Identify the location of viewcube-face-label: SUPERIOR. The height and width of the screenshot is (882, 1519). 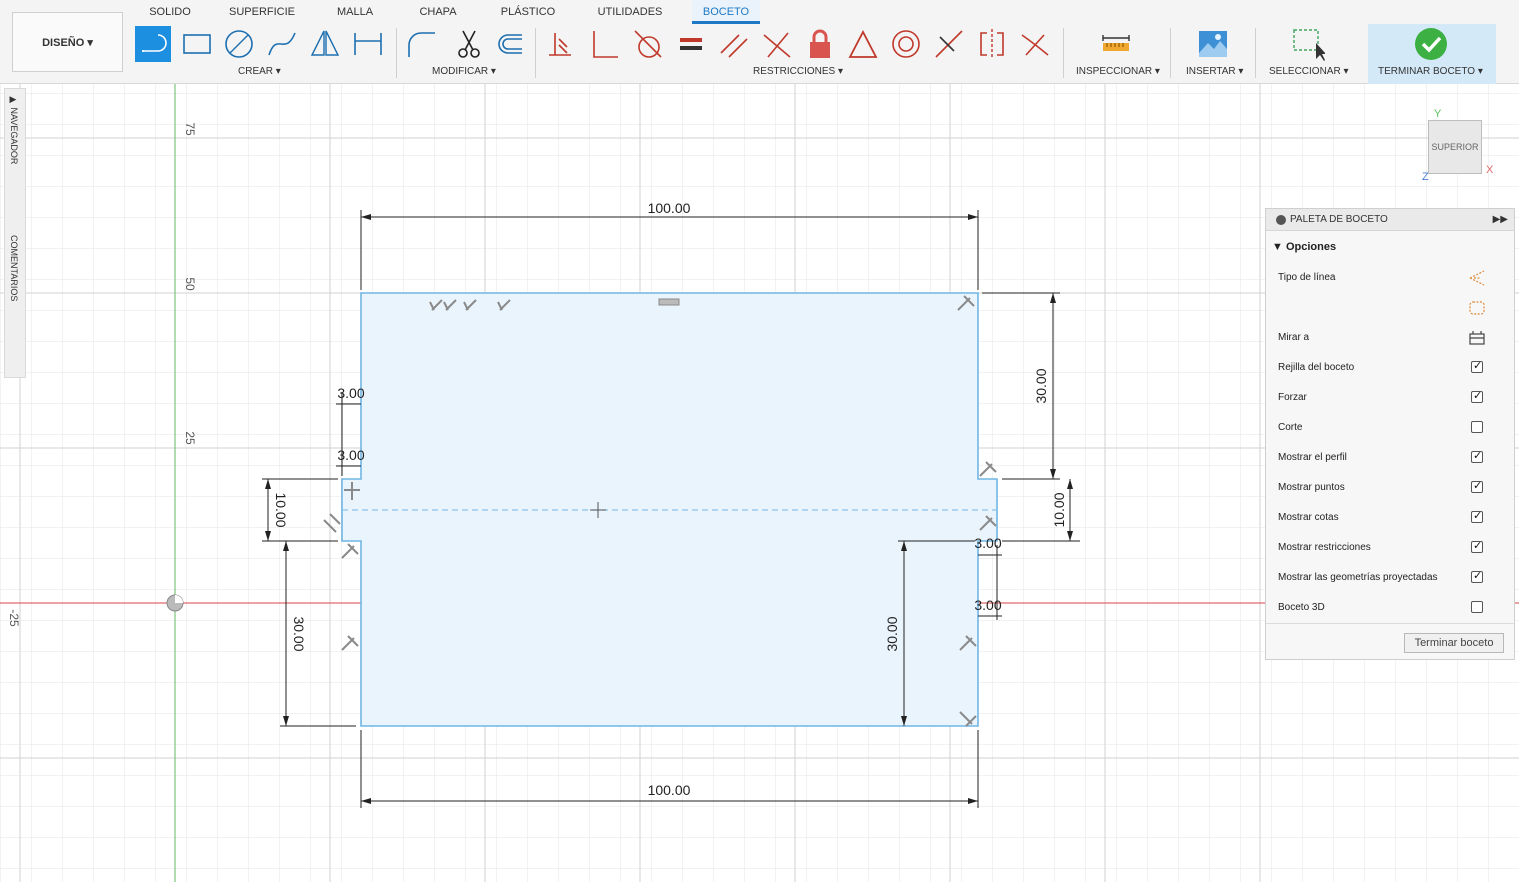
(1455, 147).